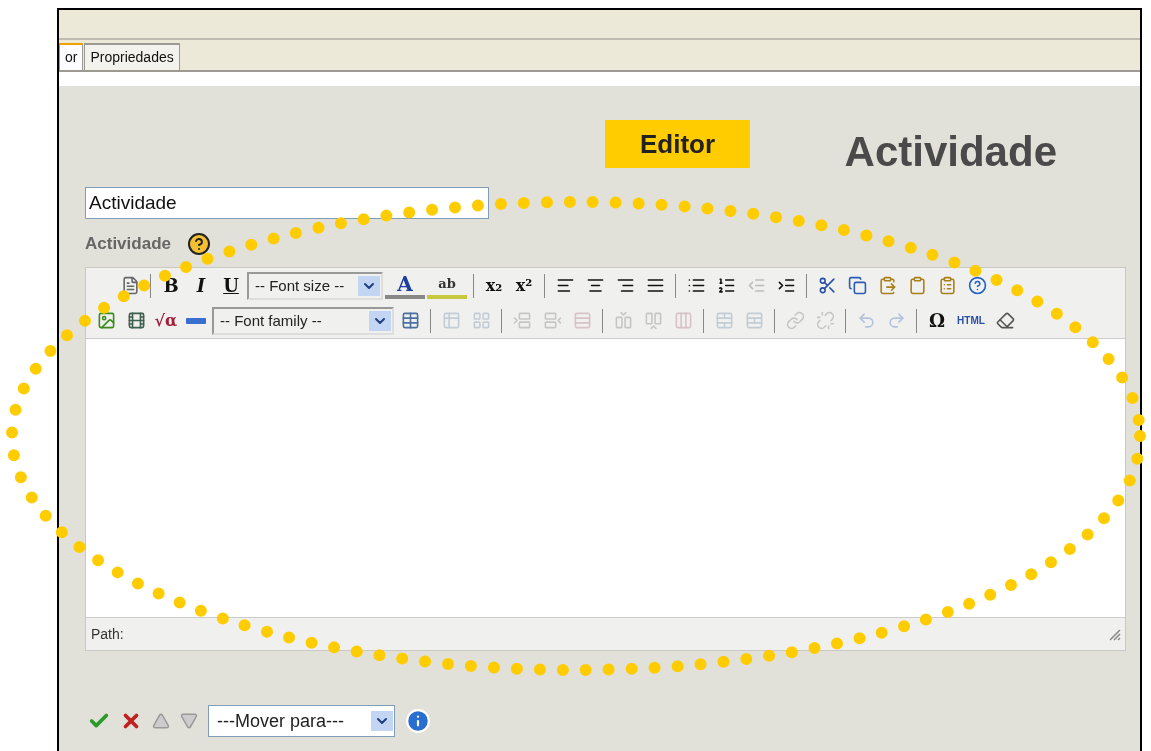 This screenshot has height=751, width=1151. What do you see at coordinates (130, 285) in the screenshot?
I see `document-icon` at bounding box center [130, 285].